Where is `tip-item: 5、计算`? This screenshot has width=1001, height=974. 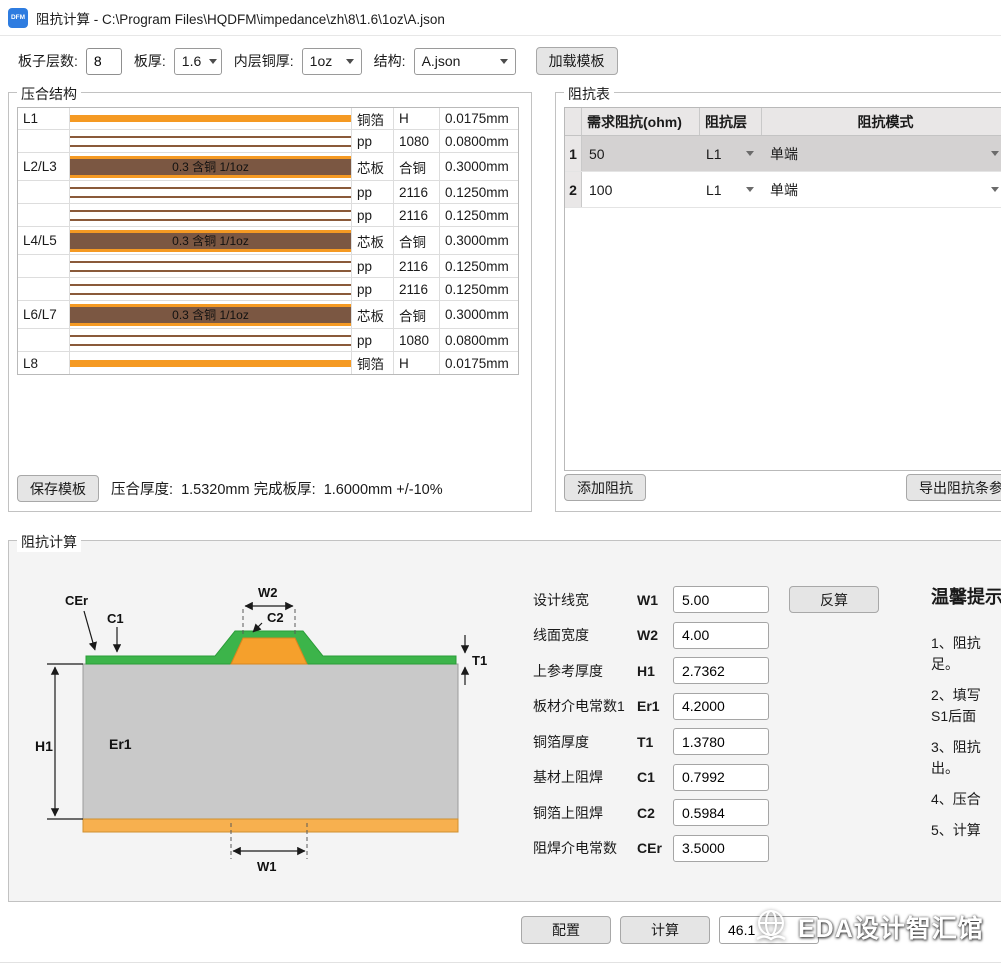 tip-item: 5、计算 is located at coordinates (966, 830).